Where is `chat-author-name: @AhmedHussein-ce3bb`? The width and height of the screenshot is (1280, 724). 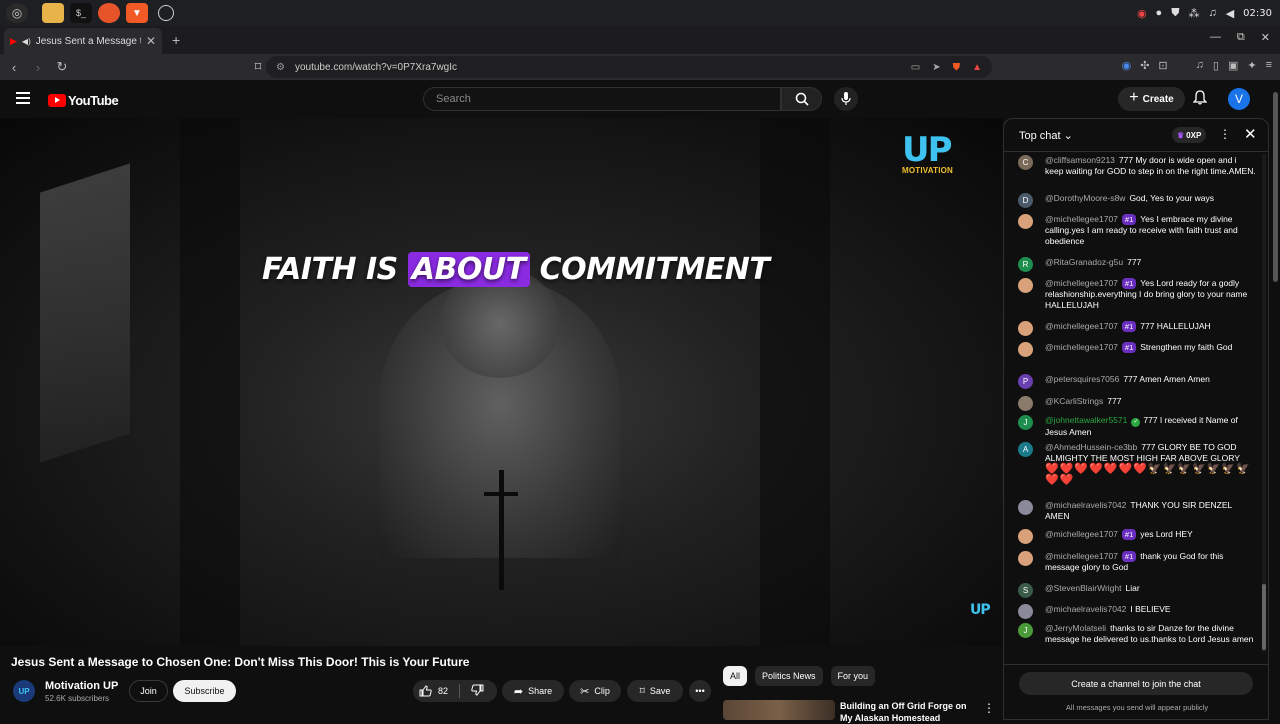
chat-author-name: @AhmedHussein-ce3bb is located at coordinates (1091, 447).